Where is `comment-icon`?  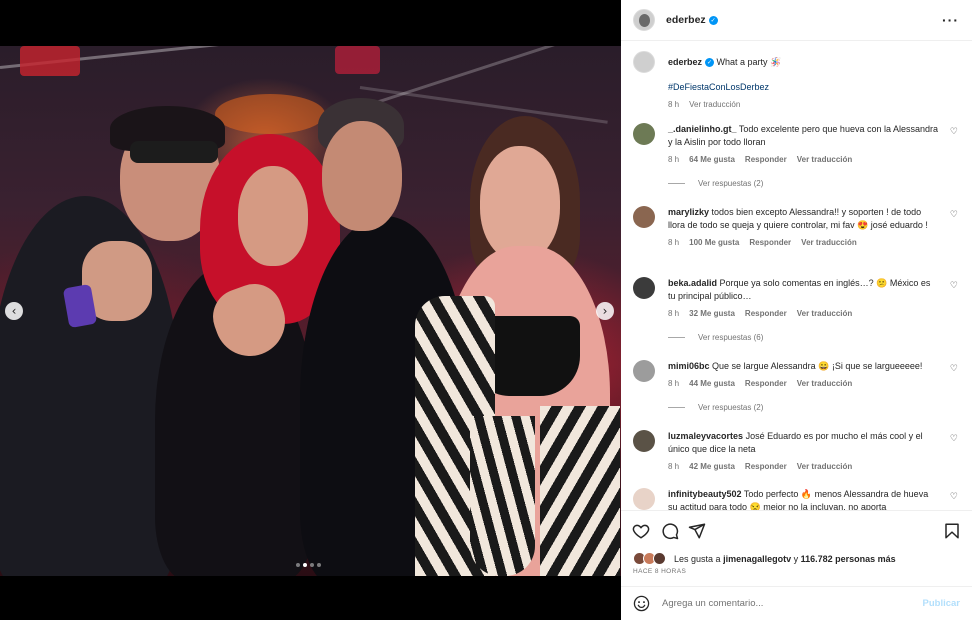
comment-icon is located at coordinates (670, 531).